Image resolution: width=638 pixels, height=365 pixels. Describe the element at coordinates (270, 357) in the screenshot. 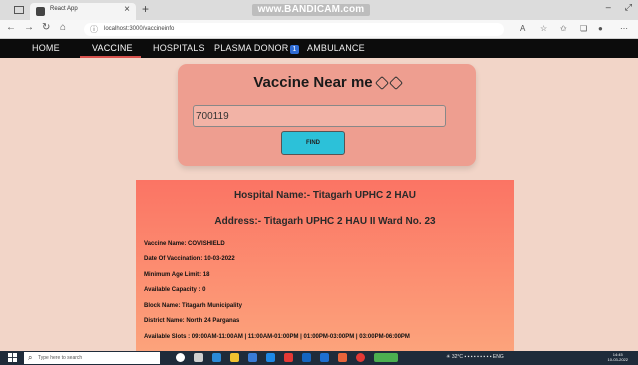

I see `mail-icon` at that location.